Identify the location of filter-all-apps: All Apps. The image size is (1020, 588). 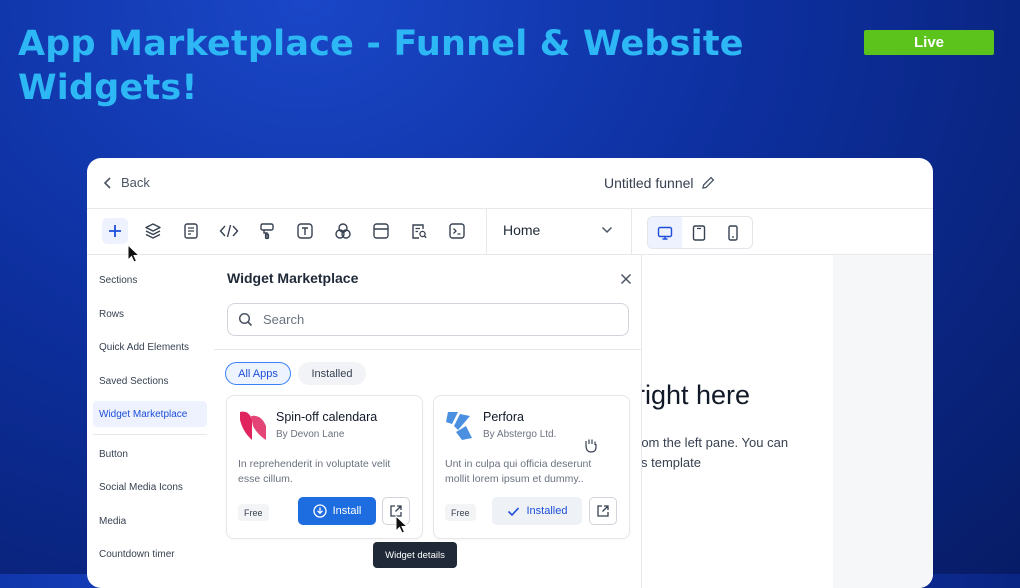
(258, 373).